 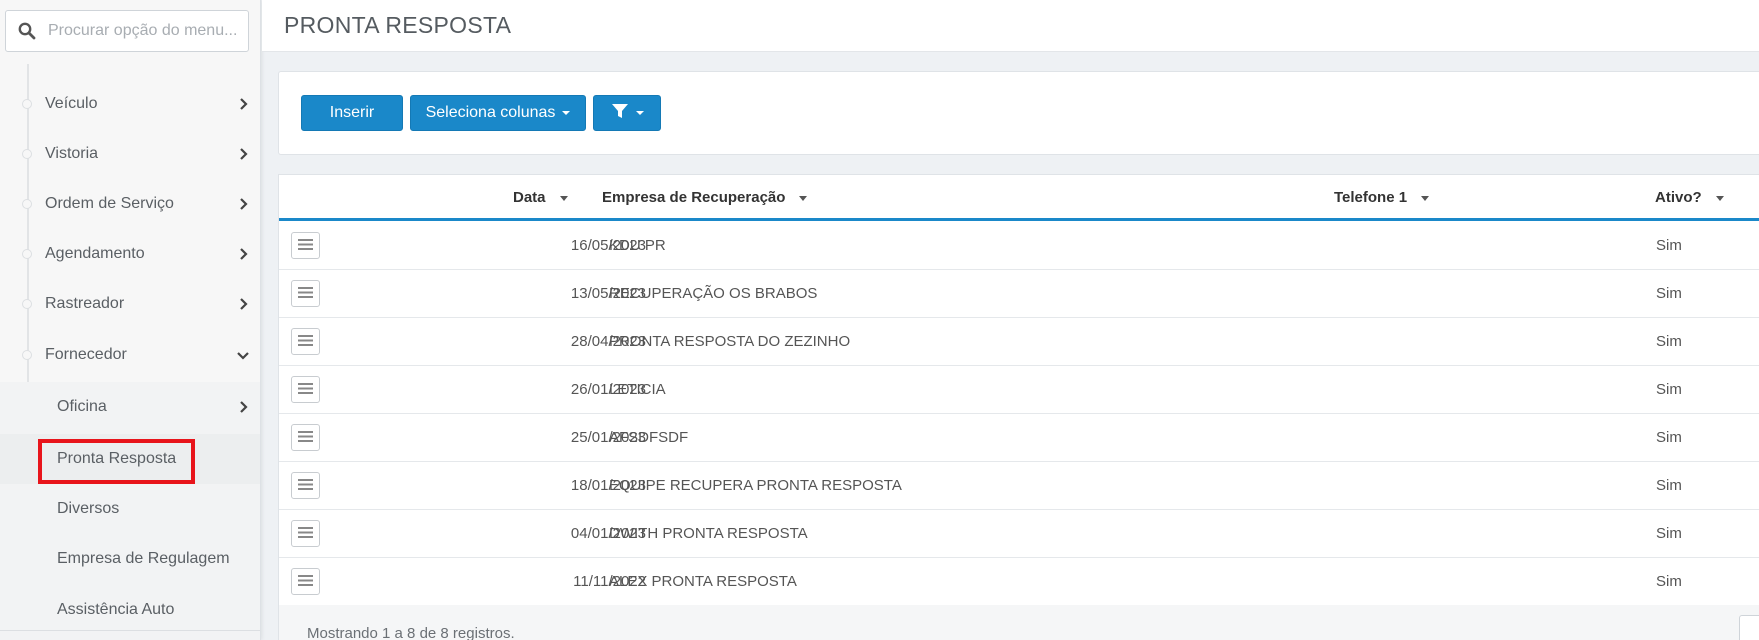 I want to click on column-header-ativo: Ativo?, so click(x=1689, y=197).